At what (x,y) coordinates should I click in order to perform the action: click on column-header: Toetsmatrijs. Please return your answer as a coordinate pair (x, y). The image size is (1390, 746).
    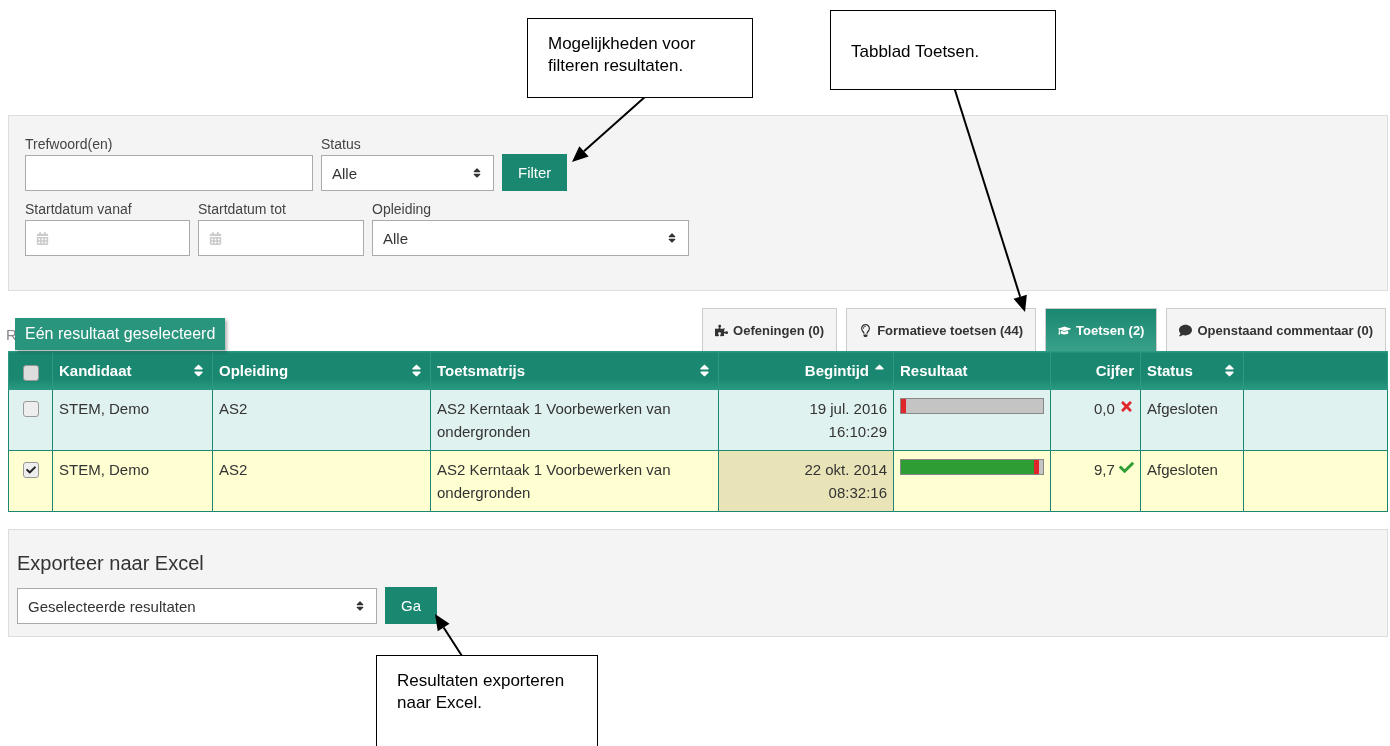
    Looking at the image, I should click on (574, 370).